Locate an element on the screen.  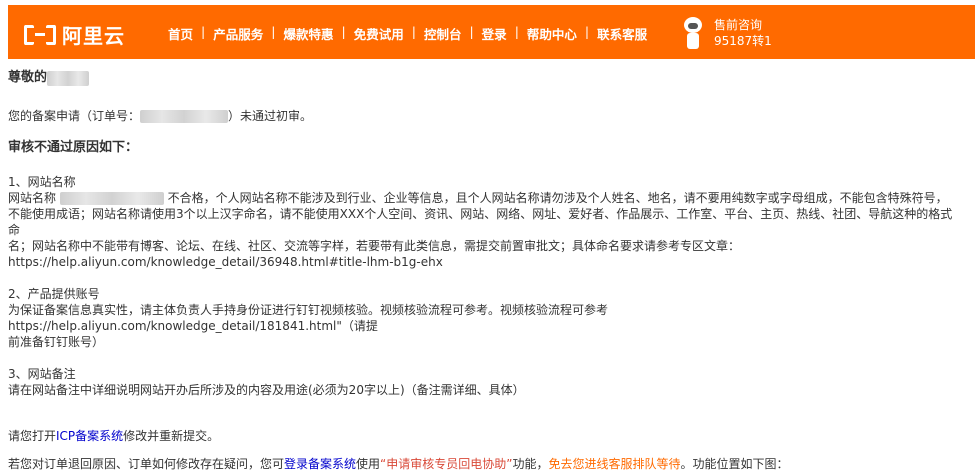
callback-feature: “申请审核专员回电协助” is located at coordinates (446, 464).